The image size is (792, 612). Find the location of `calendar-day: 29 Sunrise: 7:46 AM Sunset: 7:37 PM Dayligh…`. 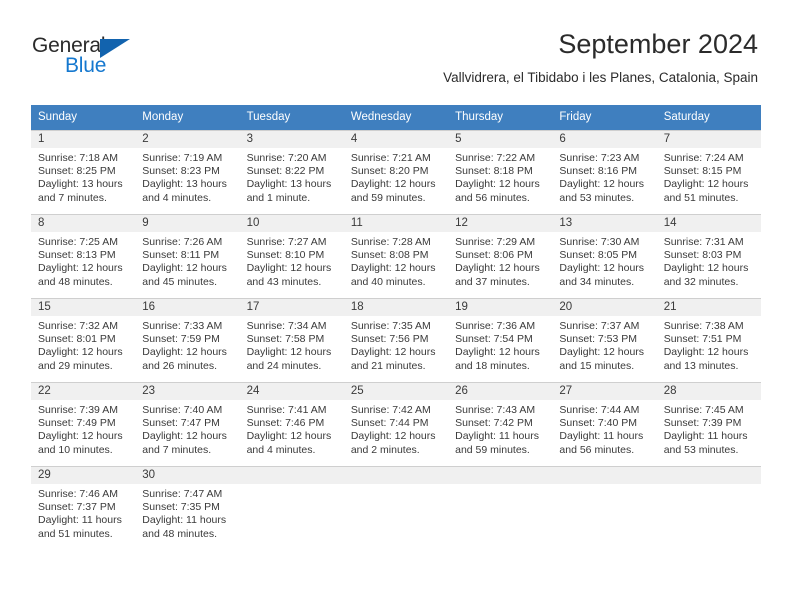

calendar-day: 29 Sunrise: 7:46 AM Sunset: 7:37 PM Dayligh… is located at coordinates (83, 508).